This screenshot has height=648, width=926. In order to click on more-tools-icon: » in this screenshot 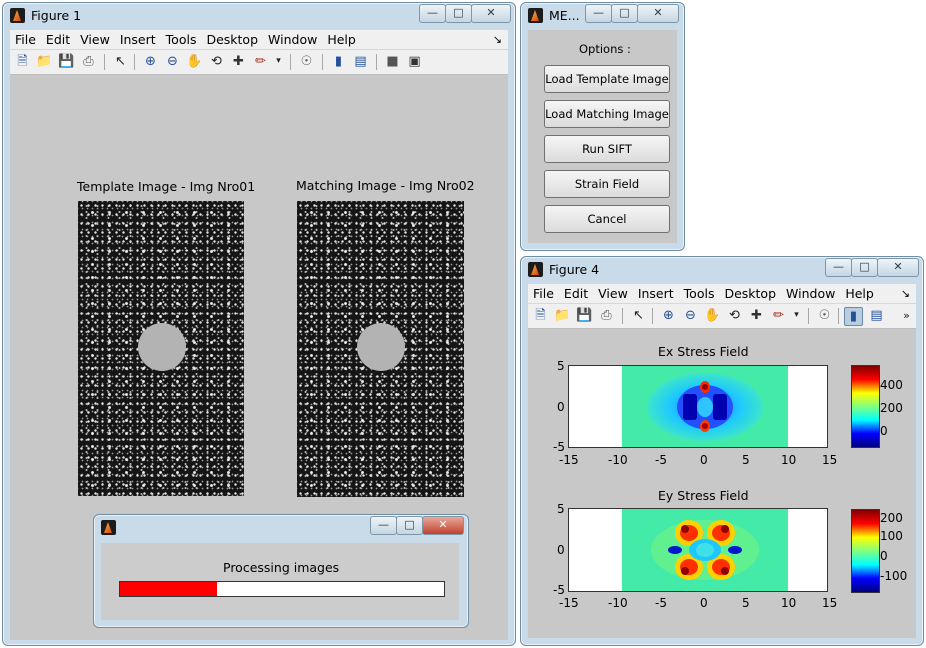, I will do `click(906, 315)`.